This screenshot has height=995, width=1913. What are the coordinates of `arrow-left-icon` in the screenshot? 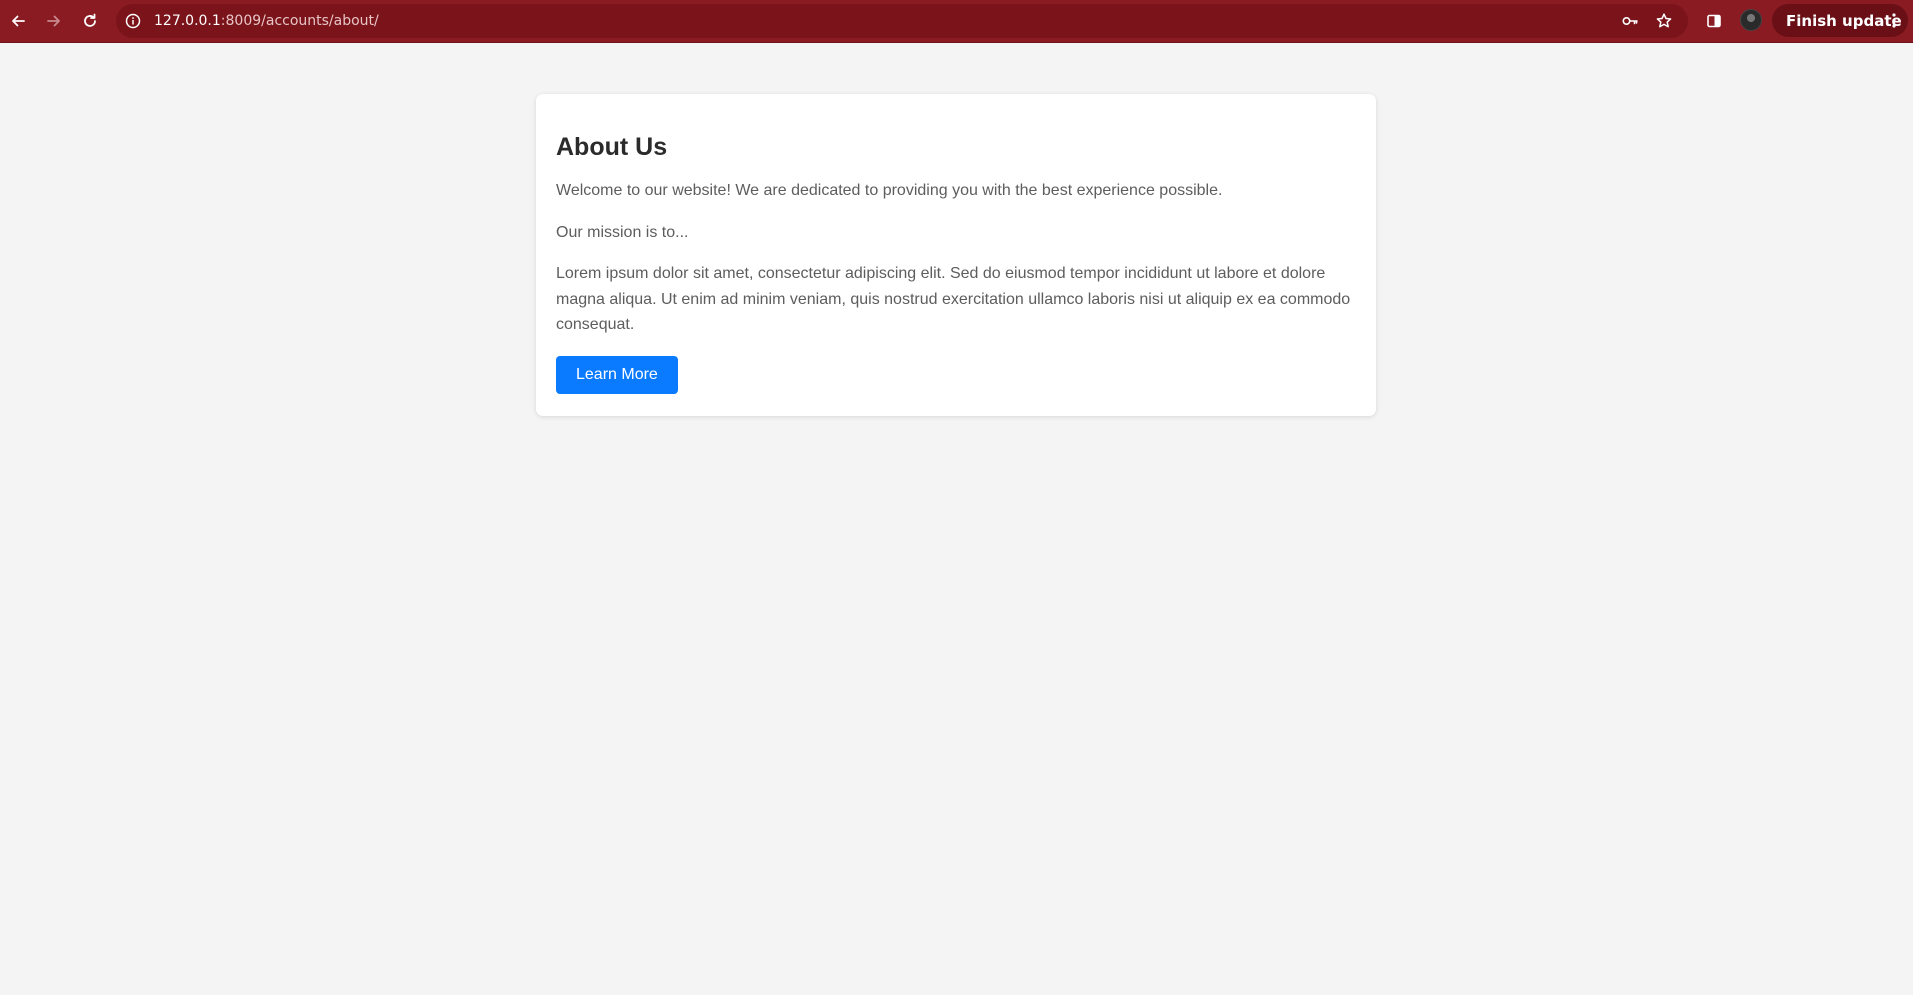 It's located at (18, 21).